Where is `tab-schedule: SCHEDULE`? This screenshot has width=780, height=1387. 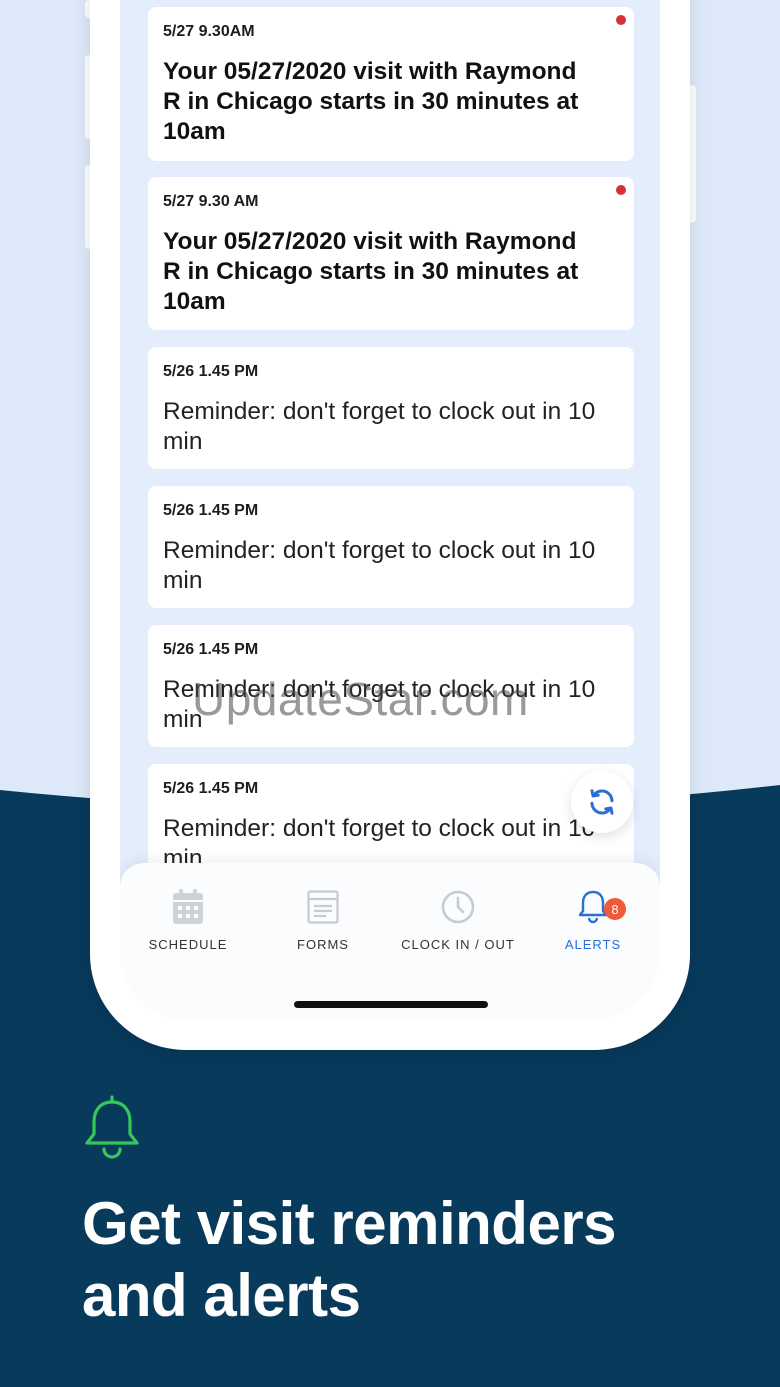 tab-schedule: SCHEDULE is located at coordinates (188, 919).